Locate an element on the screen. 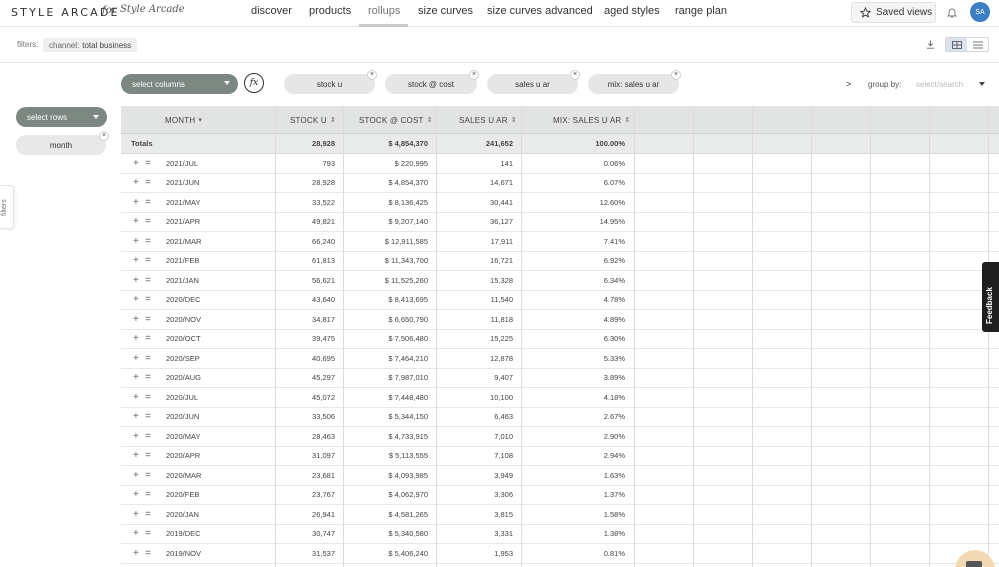 The image size is (999, 567). table-row: + = 2021/MAR 66,240 $ 12,911,585 17,911 7.41% is located at coordinates (560, 242).